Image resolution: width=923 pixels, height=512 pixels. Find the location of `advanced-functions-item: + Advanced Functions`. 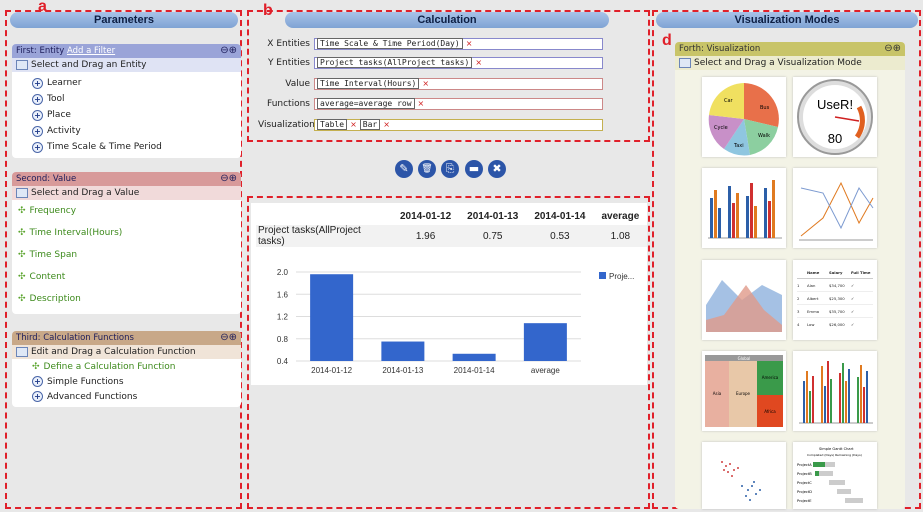

advanced-functions-item: + Advanced Functions is located at coordinates (136, 396).